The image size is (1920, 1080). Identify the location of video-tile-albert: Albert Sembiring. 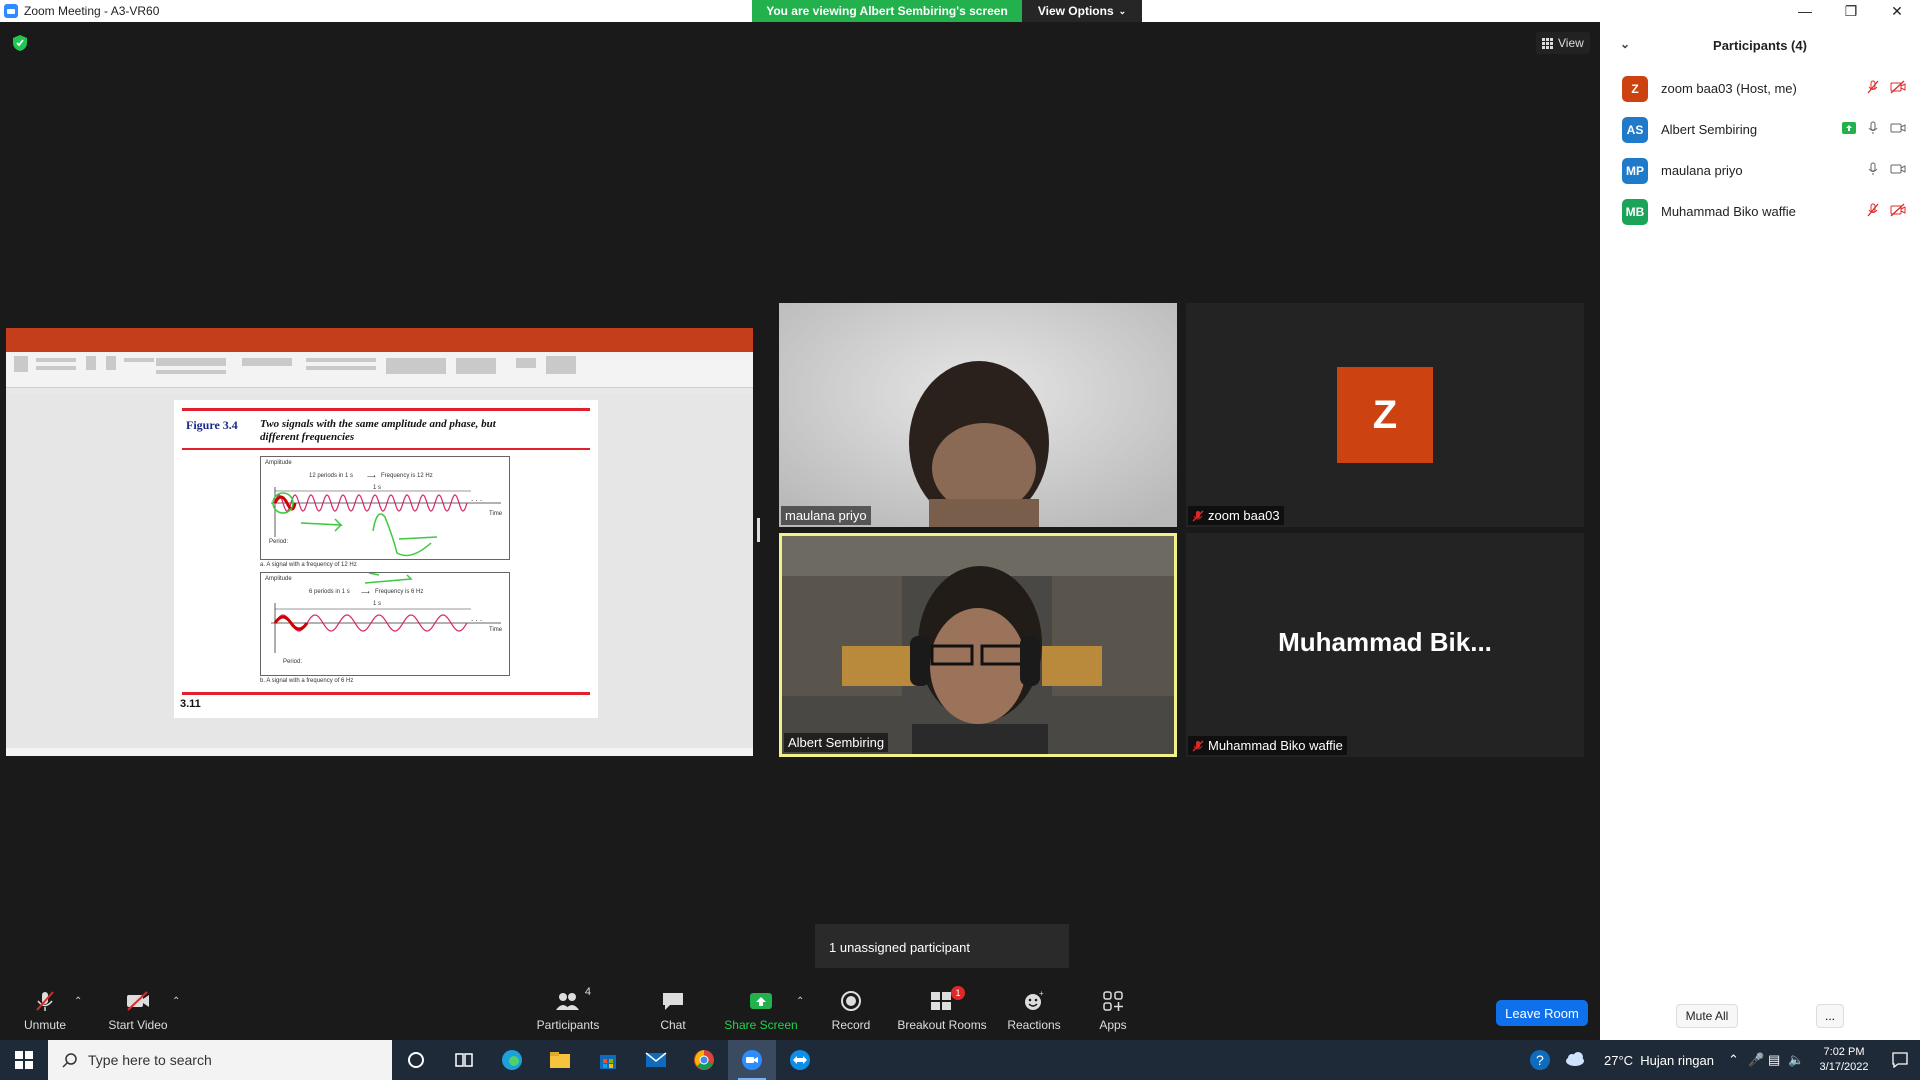
(978, 645).